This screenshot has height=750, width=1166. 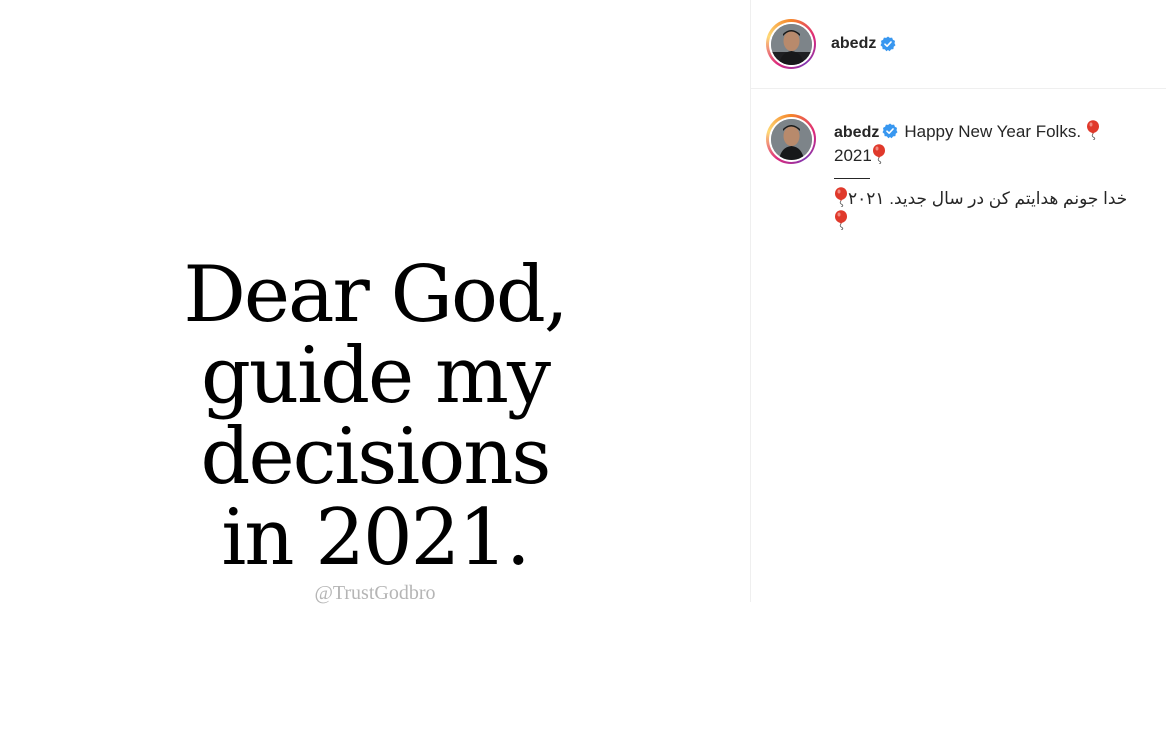 What do you see at coordinates (375, 376) in the screenshot?
I see `quote-line: guide my` at bounding box center [375, 376].